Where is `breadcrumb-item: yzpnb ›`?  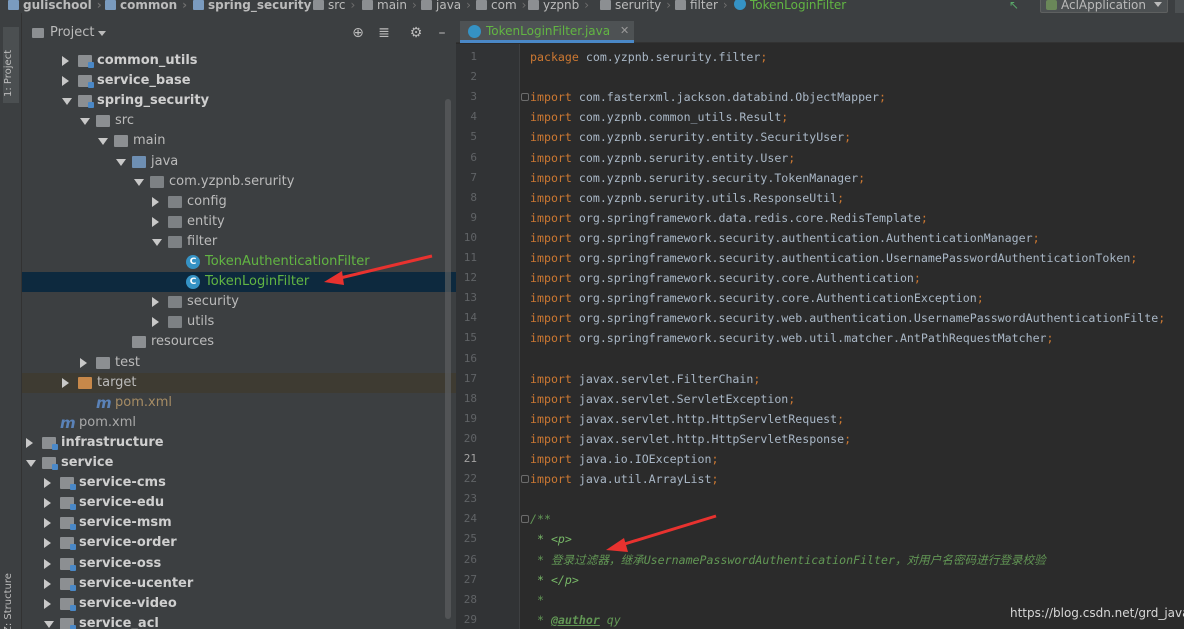 breadcrumb-item: yzpnb › is located at coordinates (558, 6).